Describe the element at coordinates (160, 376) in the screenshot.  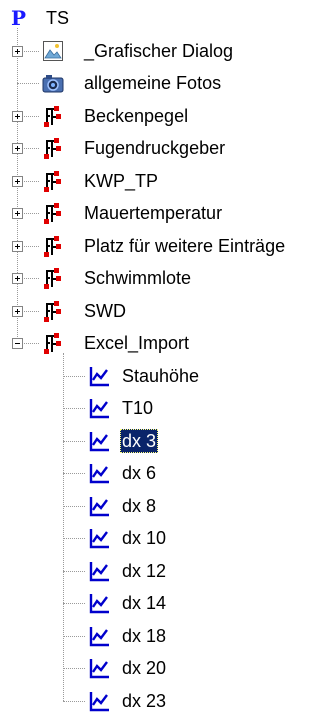
I see `tree-item-stauhöhe: Stauhöhe` at that location.